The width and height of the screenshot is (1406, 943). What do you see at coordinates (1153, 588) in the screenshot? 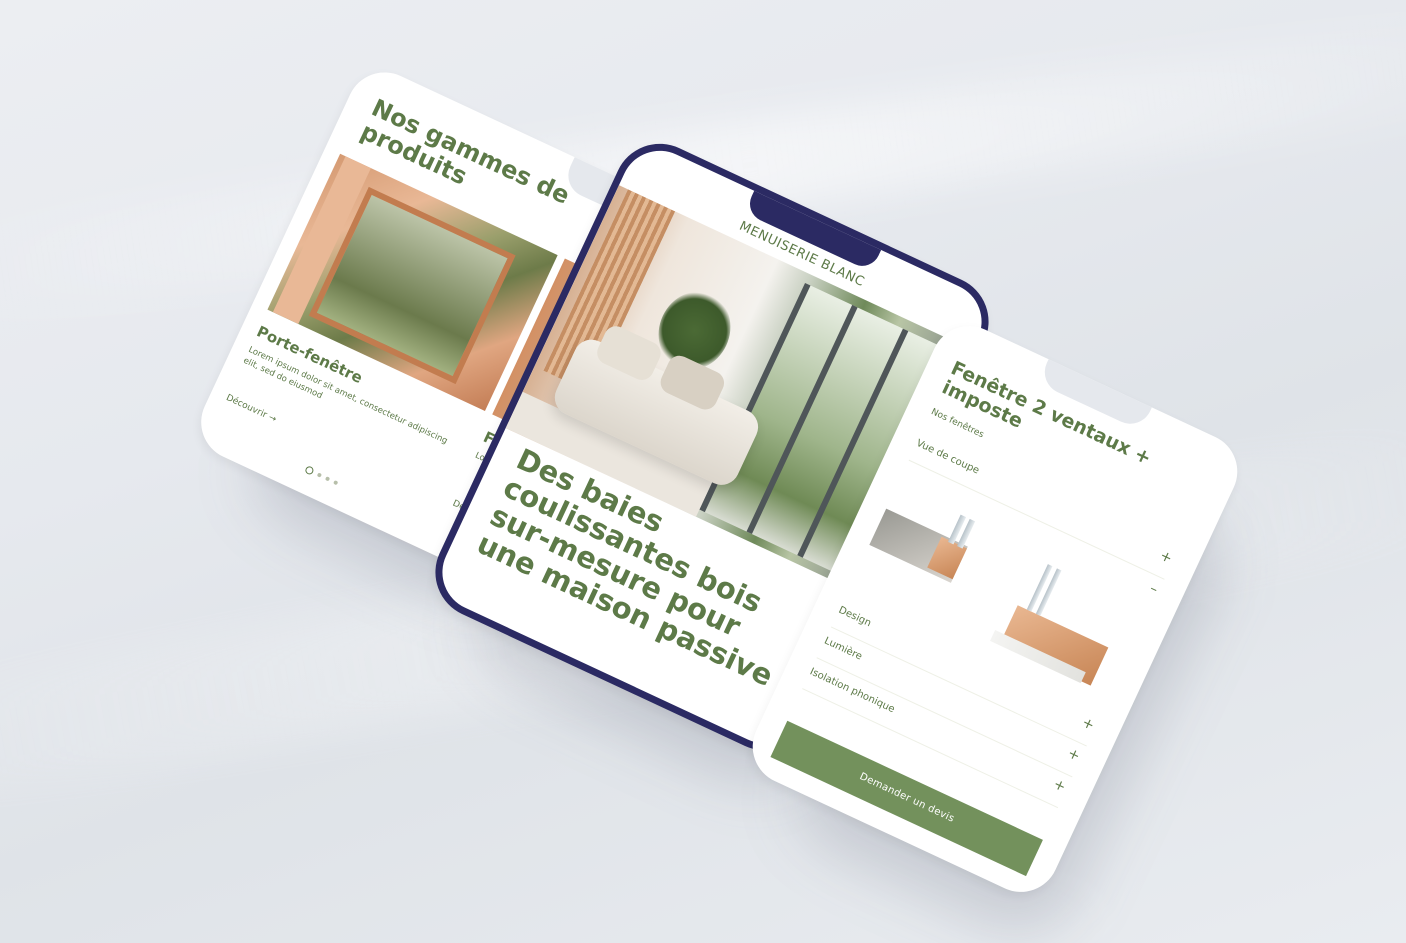
I see `collapse-icon: –` at bounding box center [1153, 588].